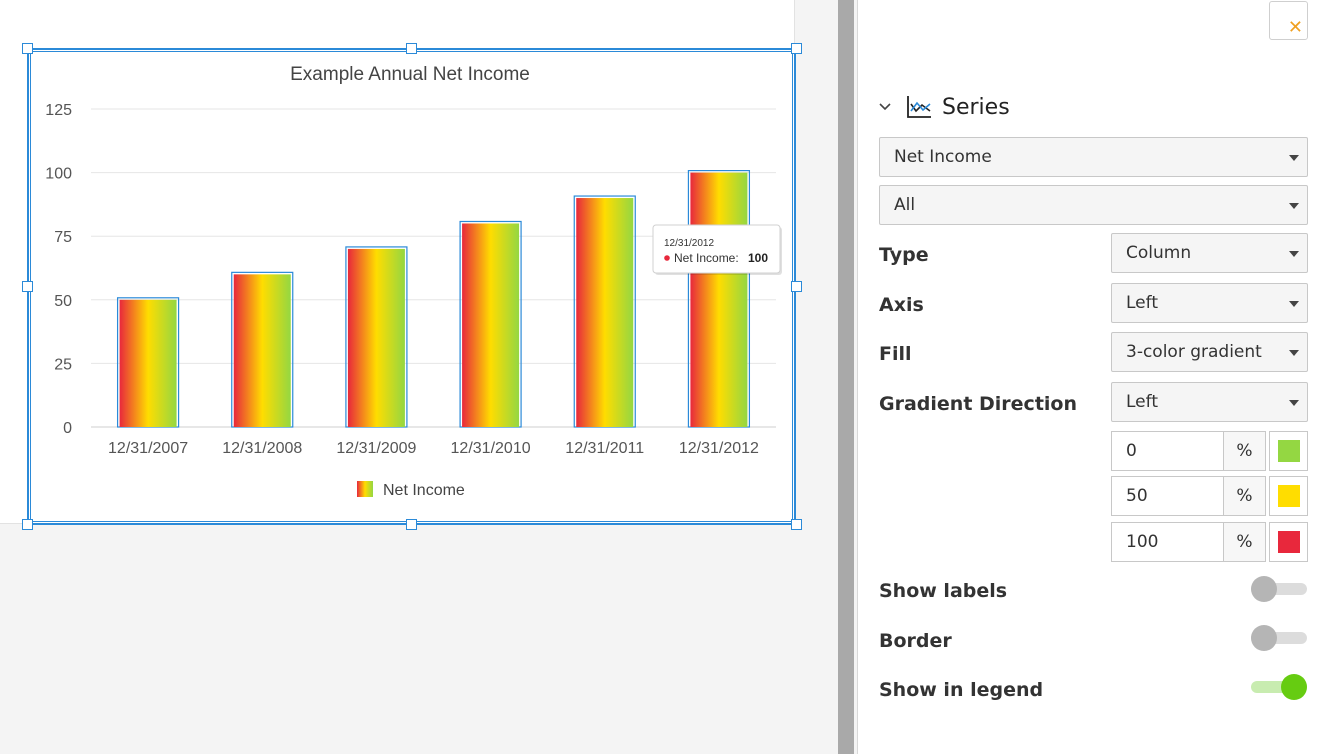  Describe the element at coordinates (943, 591) in the screenshot. I see `show-labels-label: Show labels` at that location.